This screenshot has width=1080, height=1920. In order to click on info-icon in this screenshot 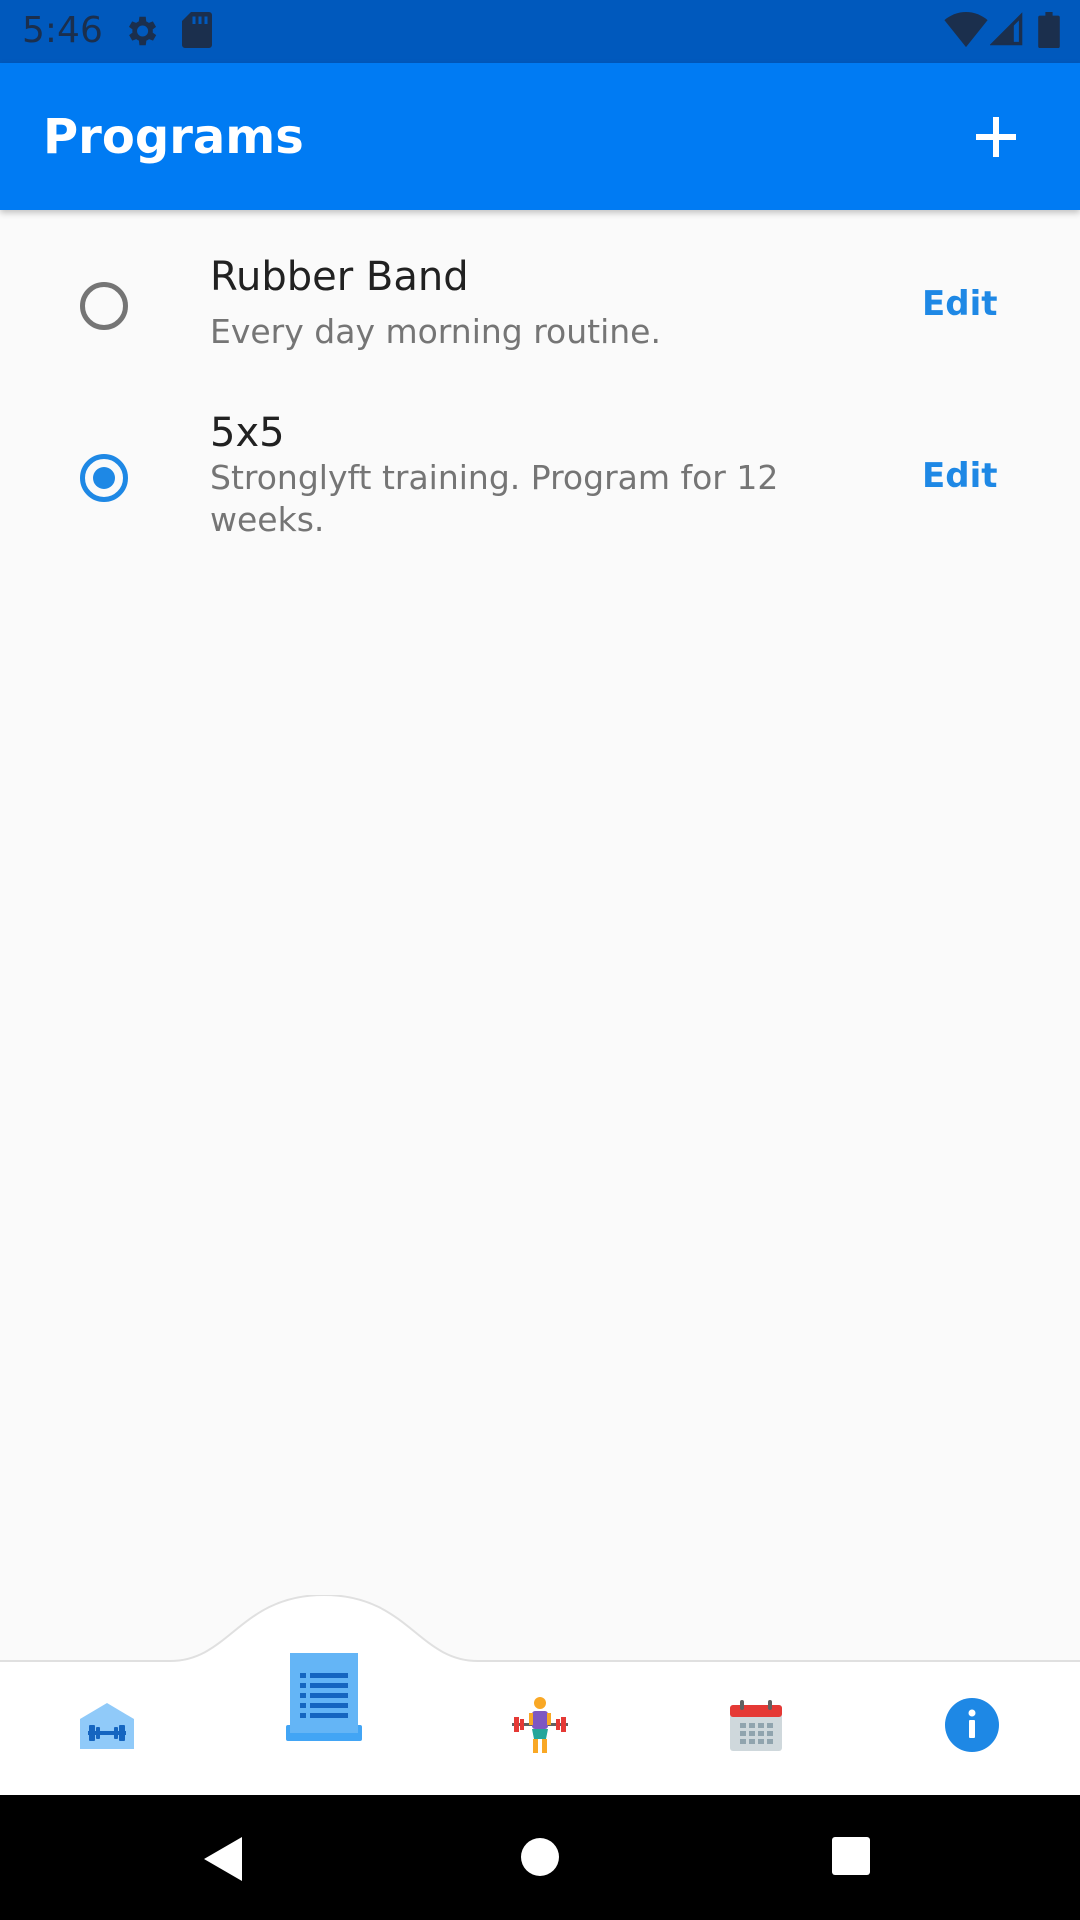, I will do `click(972, 1725)`.